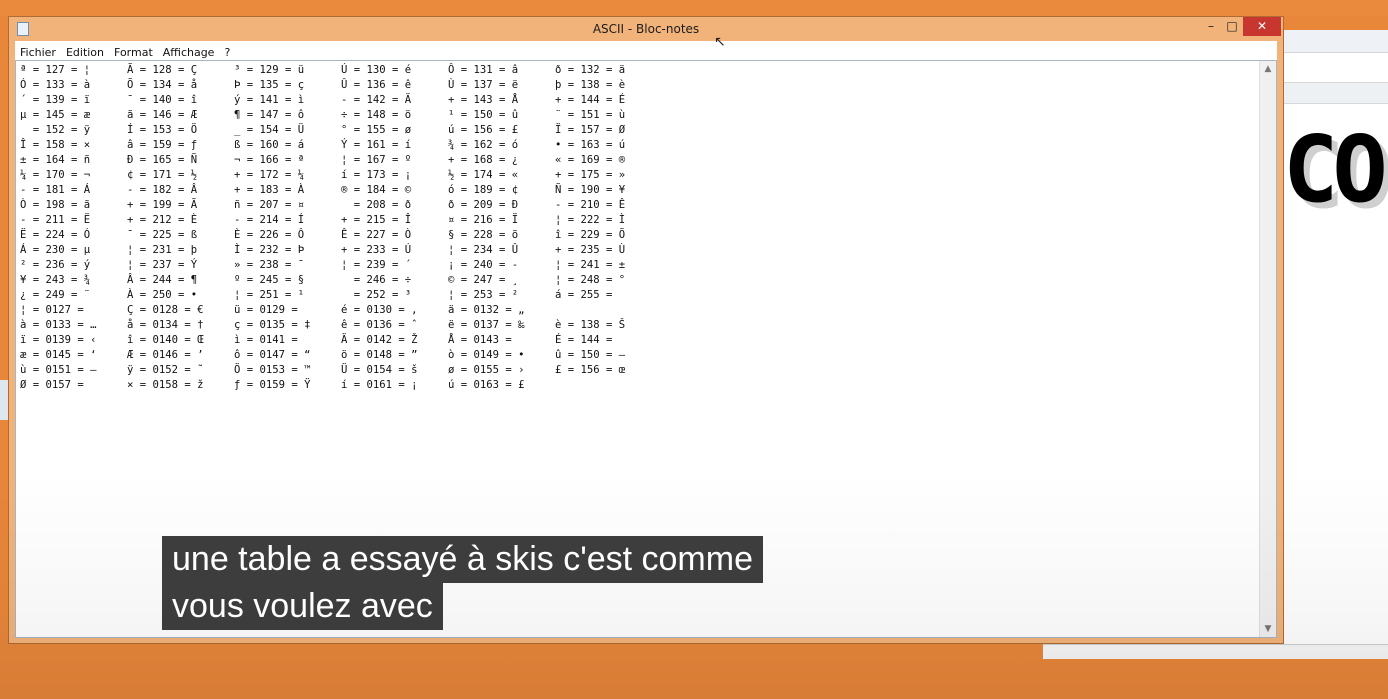 This screenshot has height=699, width=1388. Describe the element at coordinates (162, 205) in the screenshot. I see `text-cell: + = 199 = Ã` at that location.